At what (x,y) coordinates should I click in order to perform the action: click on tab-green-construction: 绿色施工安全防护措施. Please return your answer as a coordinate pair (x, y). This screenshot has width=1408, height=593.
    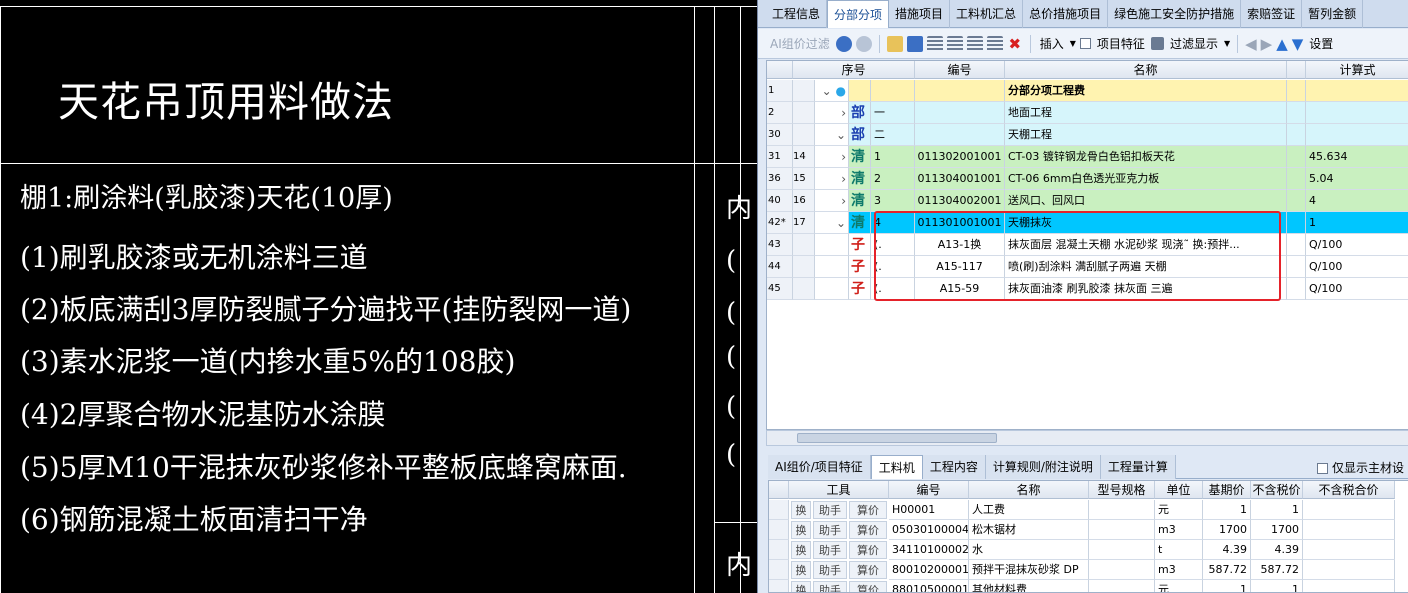
    Looking at the image, I should click on (1175, 14).